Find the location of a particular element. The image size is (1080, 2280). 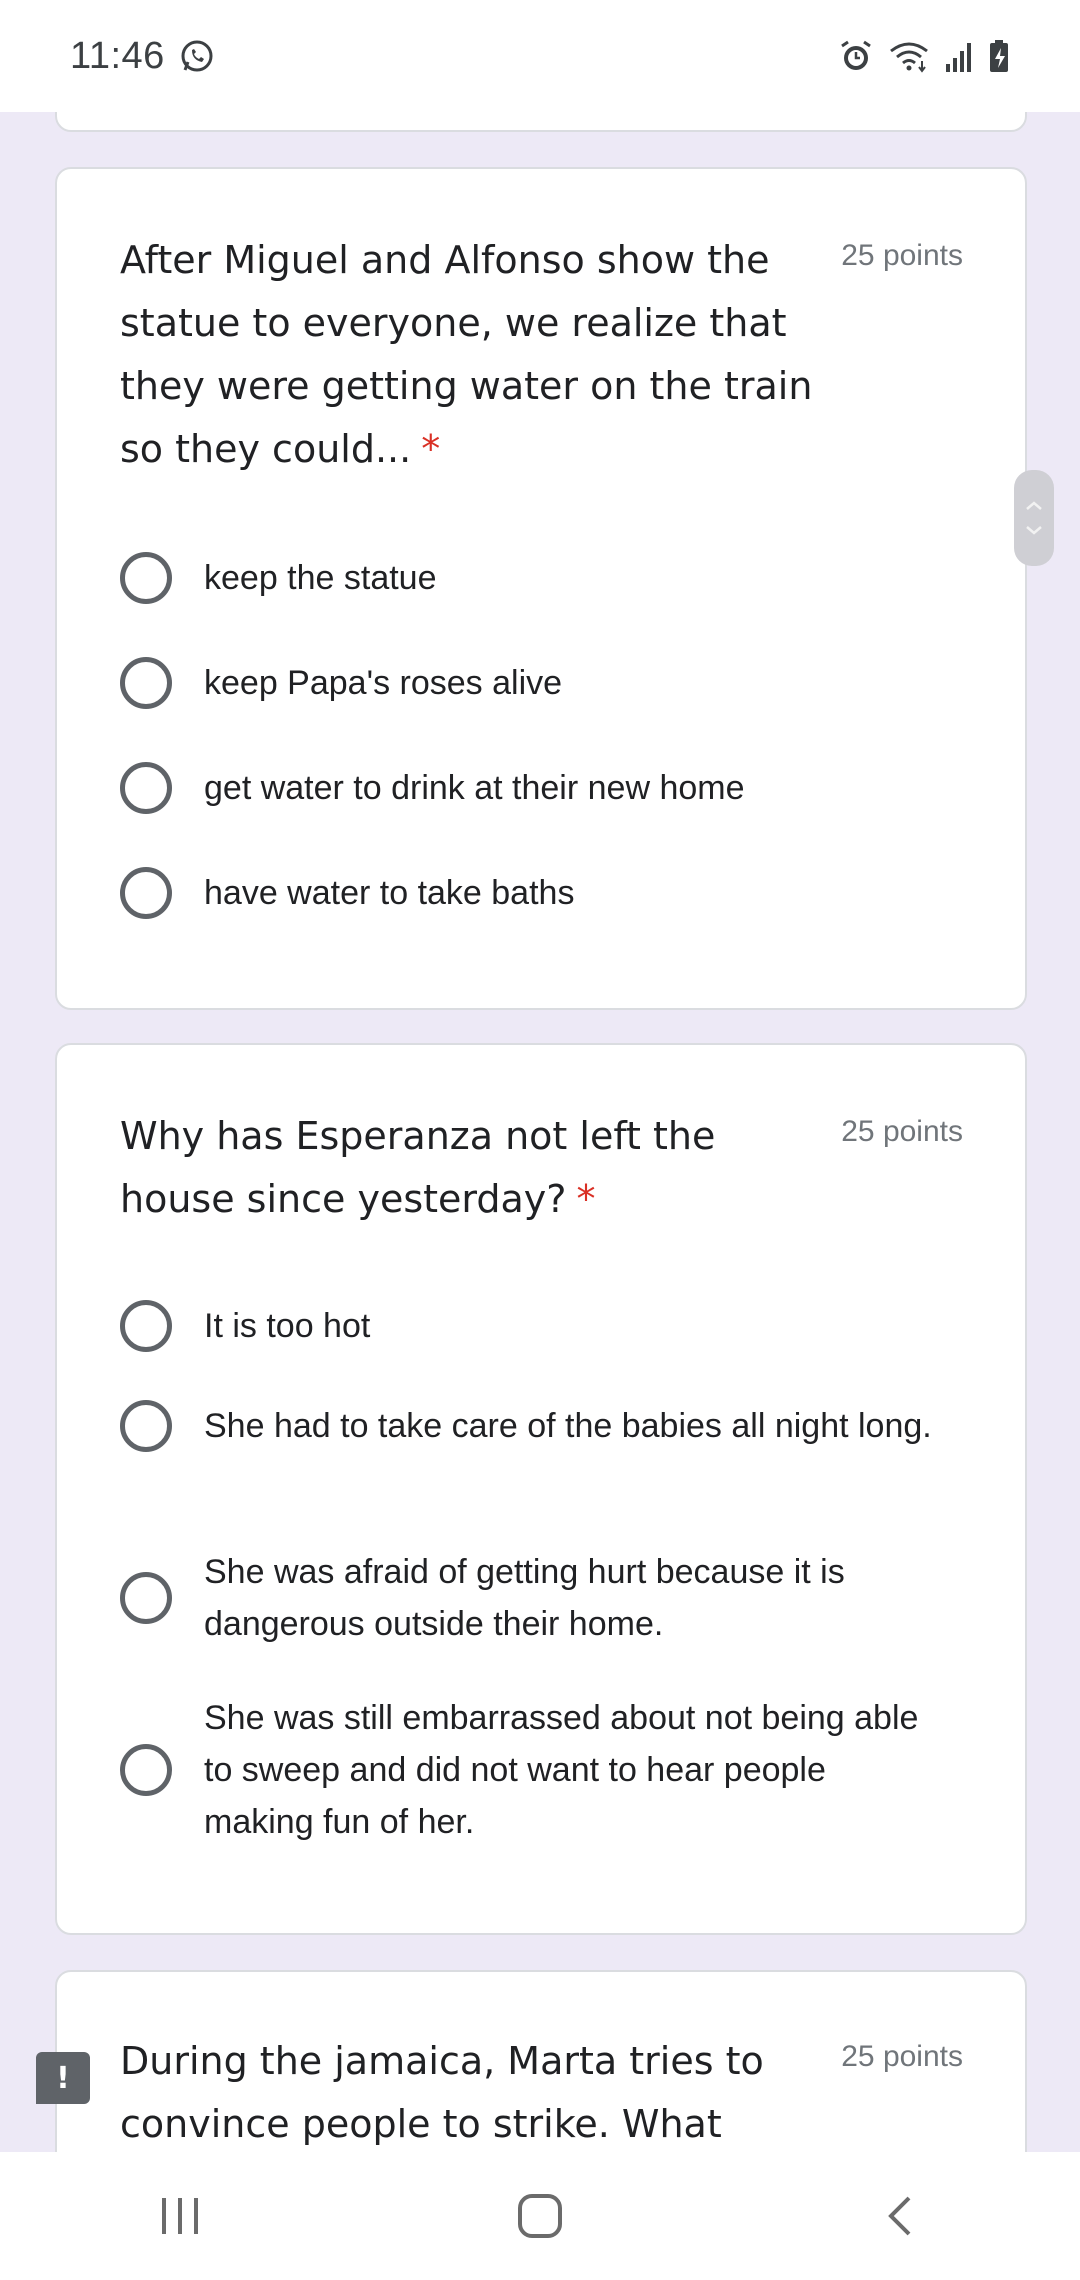

option-get-water-to-drink: get water to drink at their new home is located at coordinates (541, 788).